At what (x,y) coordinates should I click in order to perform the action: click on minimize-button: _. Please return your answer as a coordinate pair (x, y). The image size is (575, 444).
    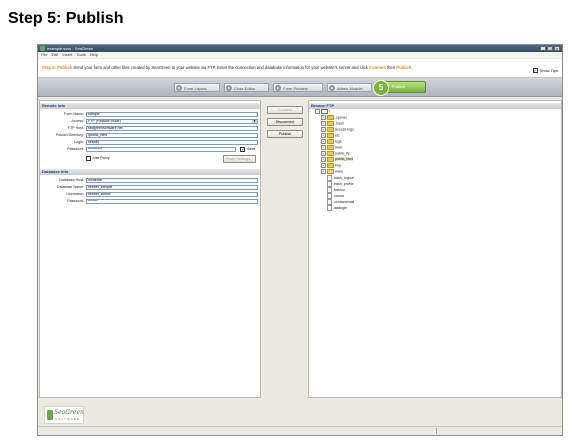
    Looking at the image, I should click on (543, 48).